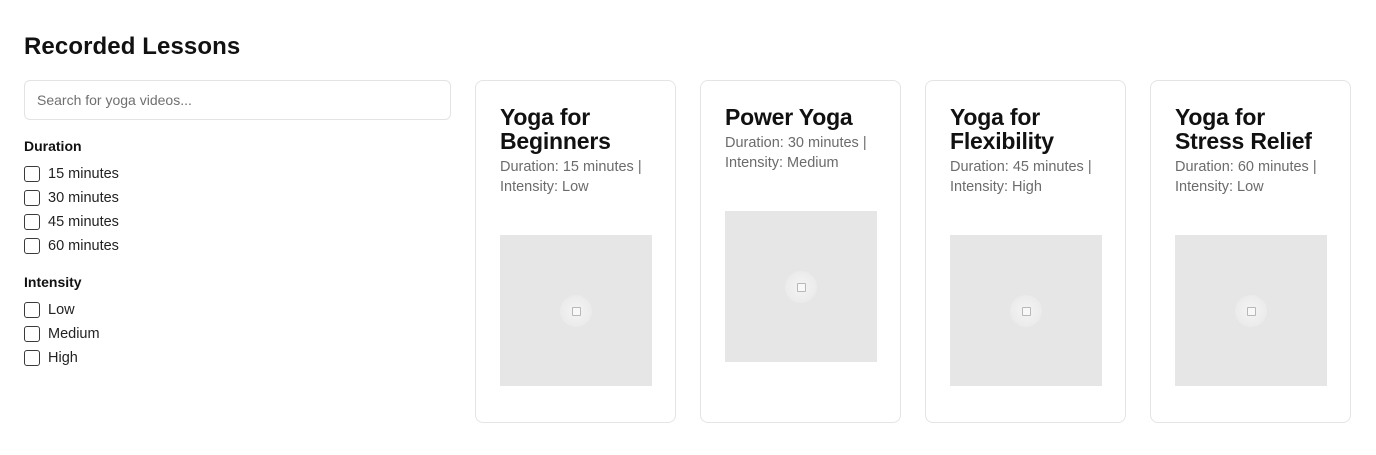 The width and height of the screenshot is (1376, 455). What do you see at coordinates (796, 153) in the screenshot?
I see `lesson-meta: Duration: 30 minutes | Intensity: Medium` at bounding box center [796, 153].